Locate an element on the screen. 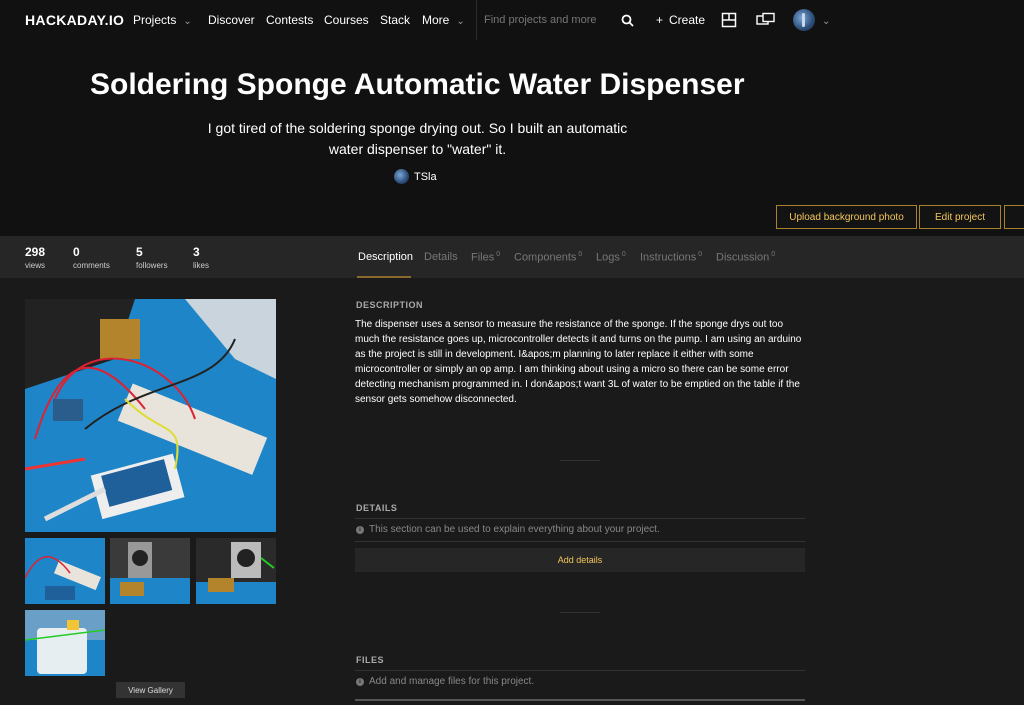  nav-projects-label: Projects is located at coordinates (155, 20).